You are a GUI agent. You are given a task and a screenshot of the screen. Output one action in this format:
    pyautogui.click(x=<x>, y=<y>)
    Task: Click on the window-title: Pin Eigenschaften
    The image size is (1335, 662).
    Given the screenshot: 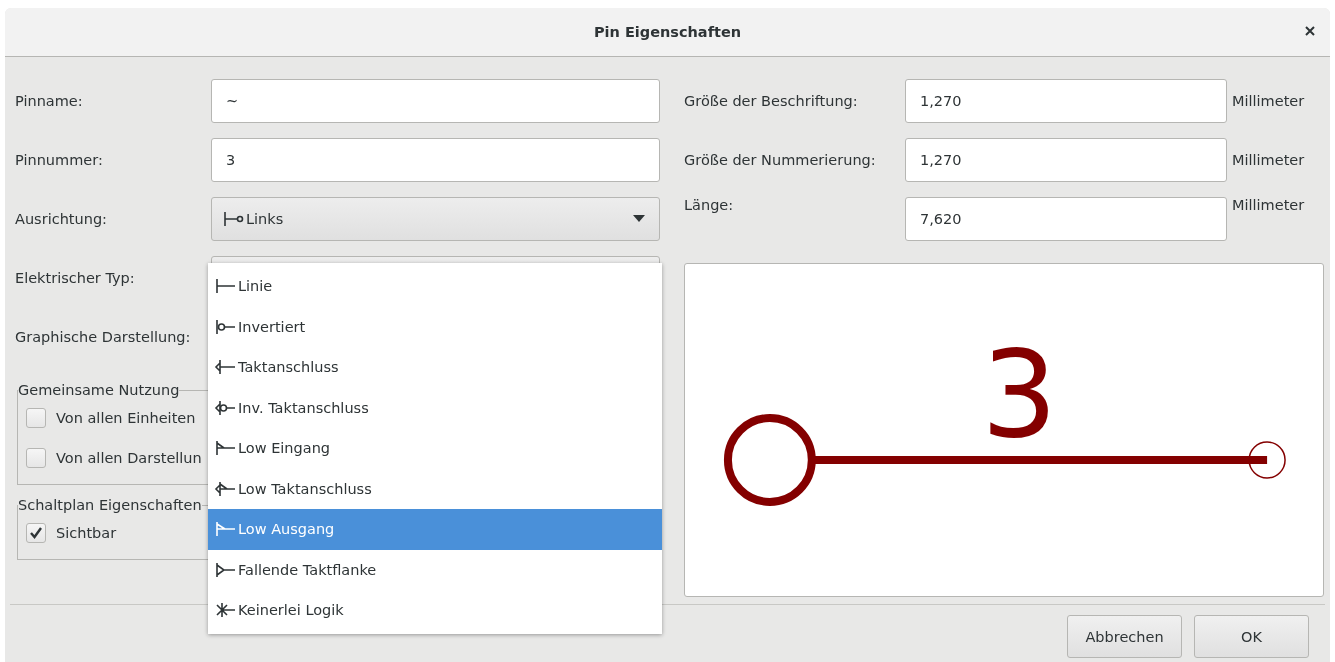 What is the action you would take?
    pyautogui.click(x=667, y=32)
    